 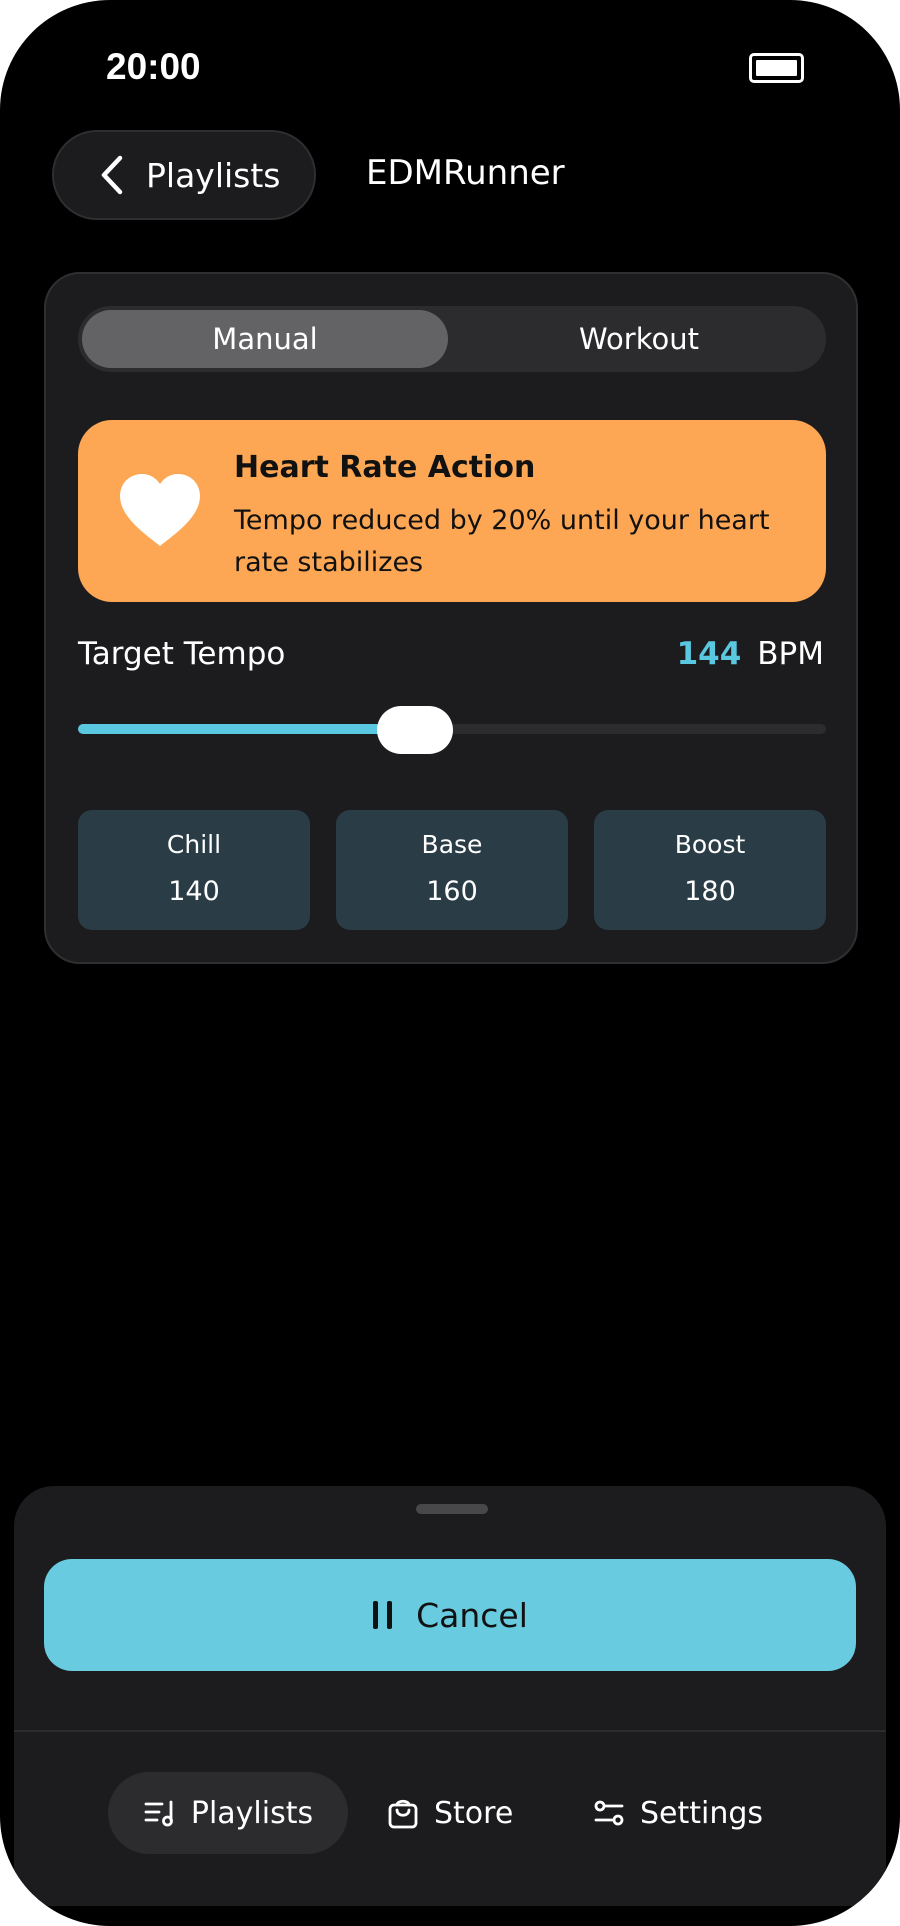 I want to click on mode-segmented-control: Manual Workout, so click(x=452, y=339).